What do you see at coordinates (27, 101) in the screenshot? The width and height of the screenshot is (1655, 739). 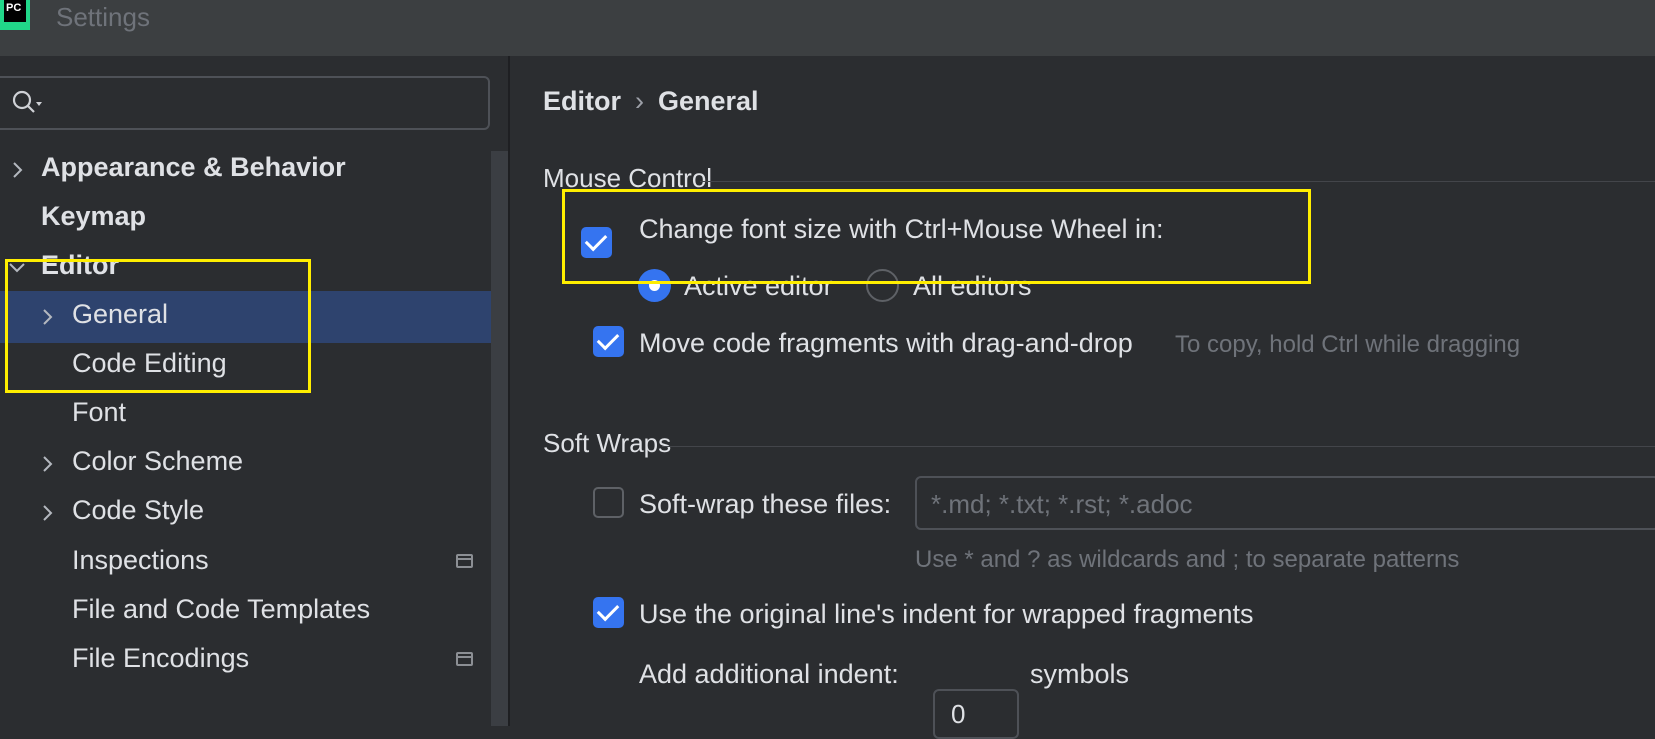 I see `search-icon` at bounding box center [27, 101].